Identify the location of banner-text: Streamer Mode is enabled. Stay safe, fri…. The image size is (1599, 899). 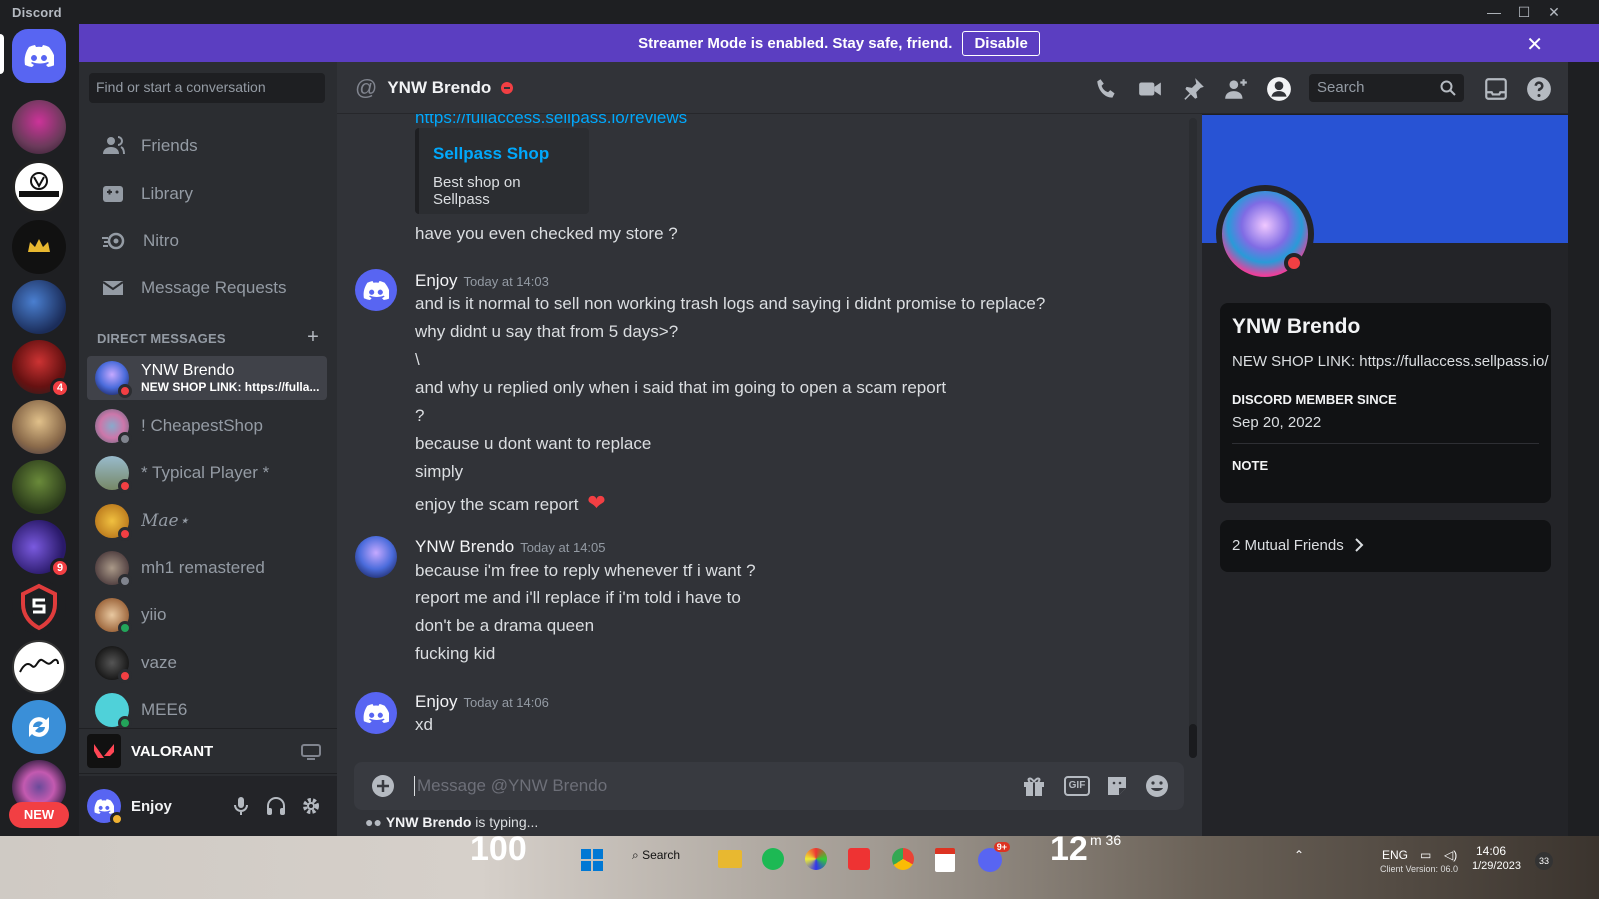
(795, 43).